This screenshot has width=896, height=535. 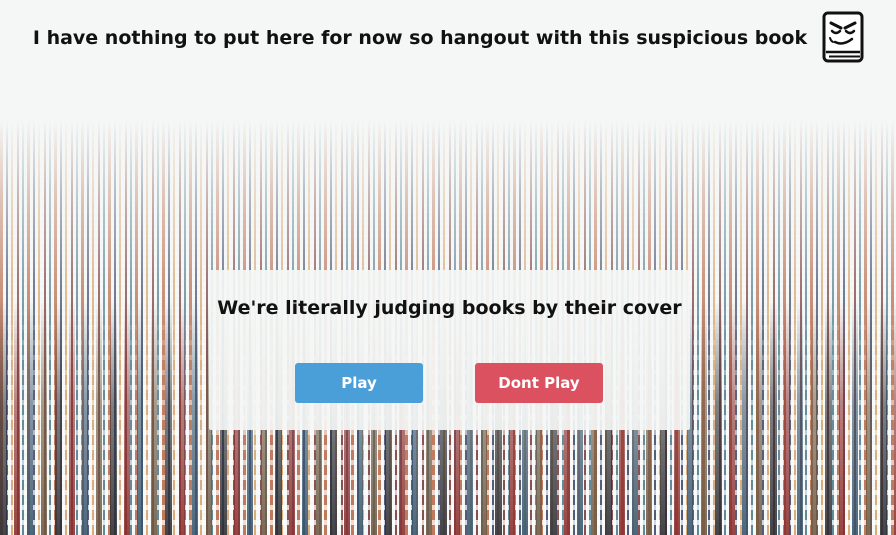 I want to click on dont-play-button: Dont Play, so click(x=539, y=383).